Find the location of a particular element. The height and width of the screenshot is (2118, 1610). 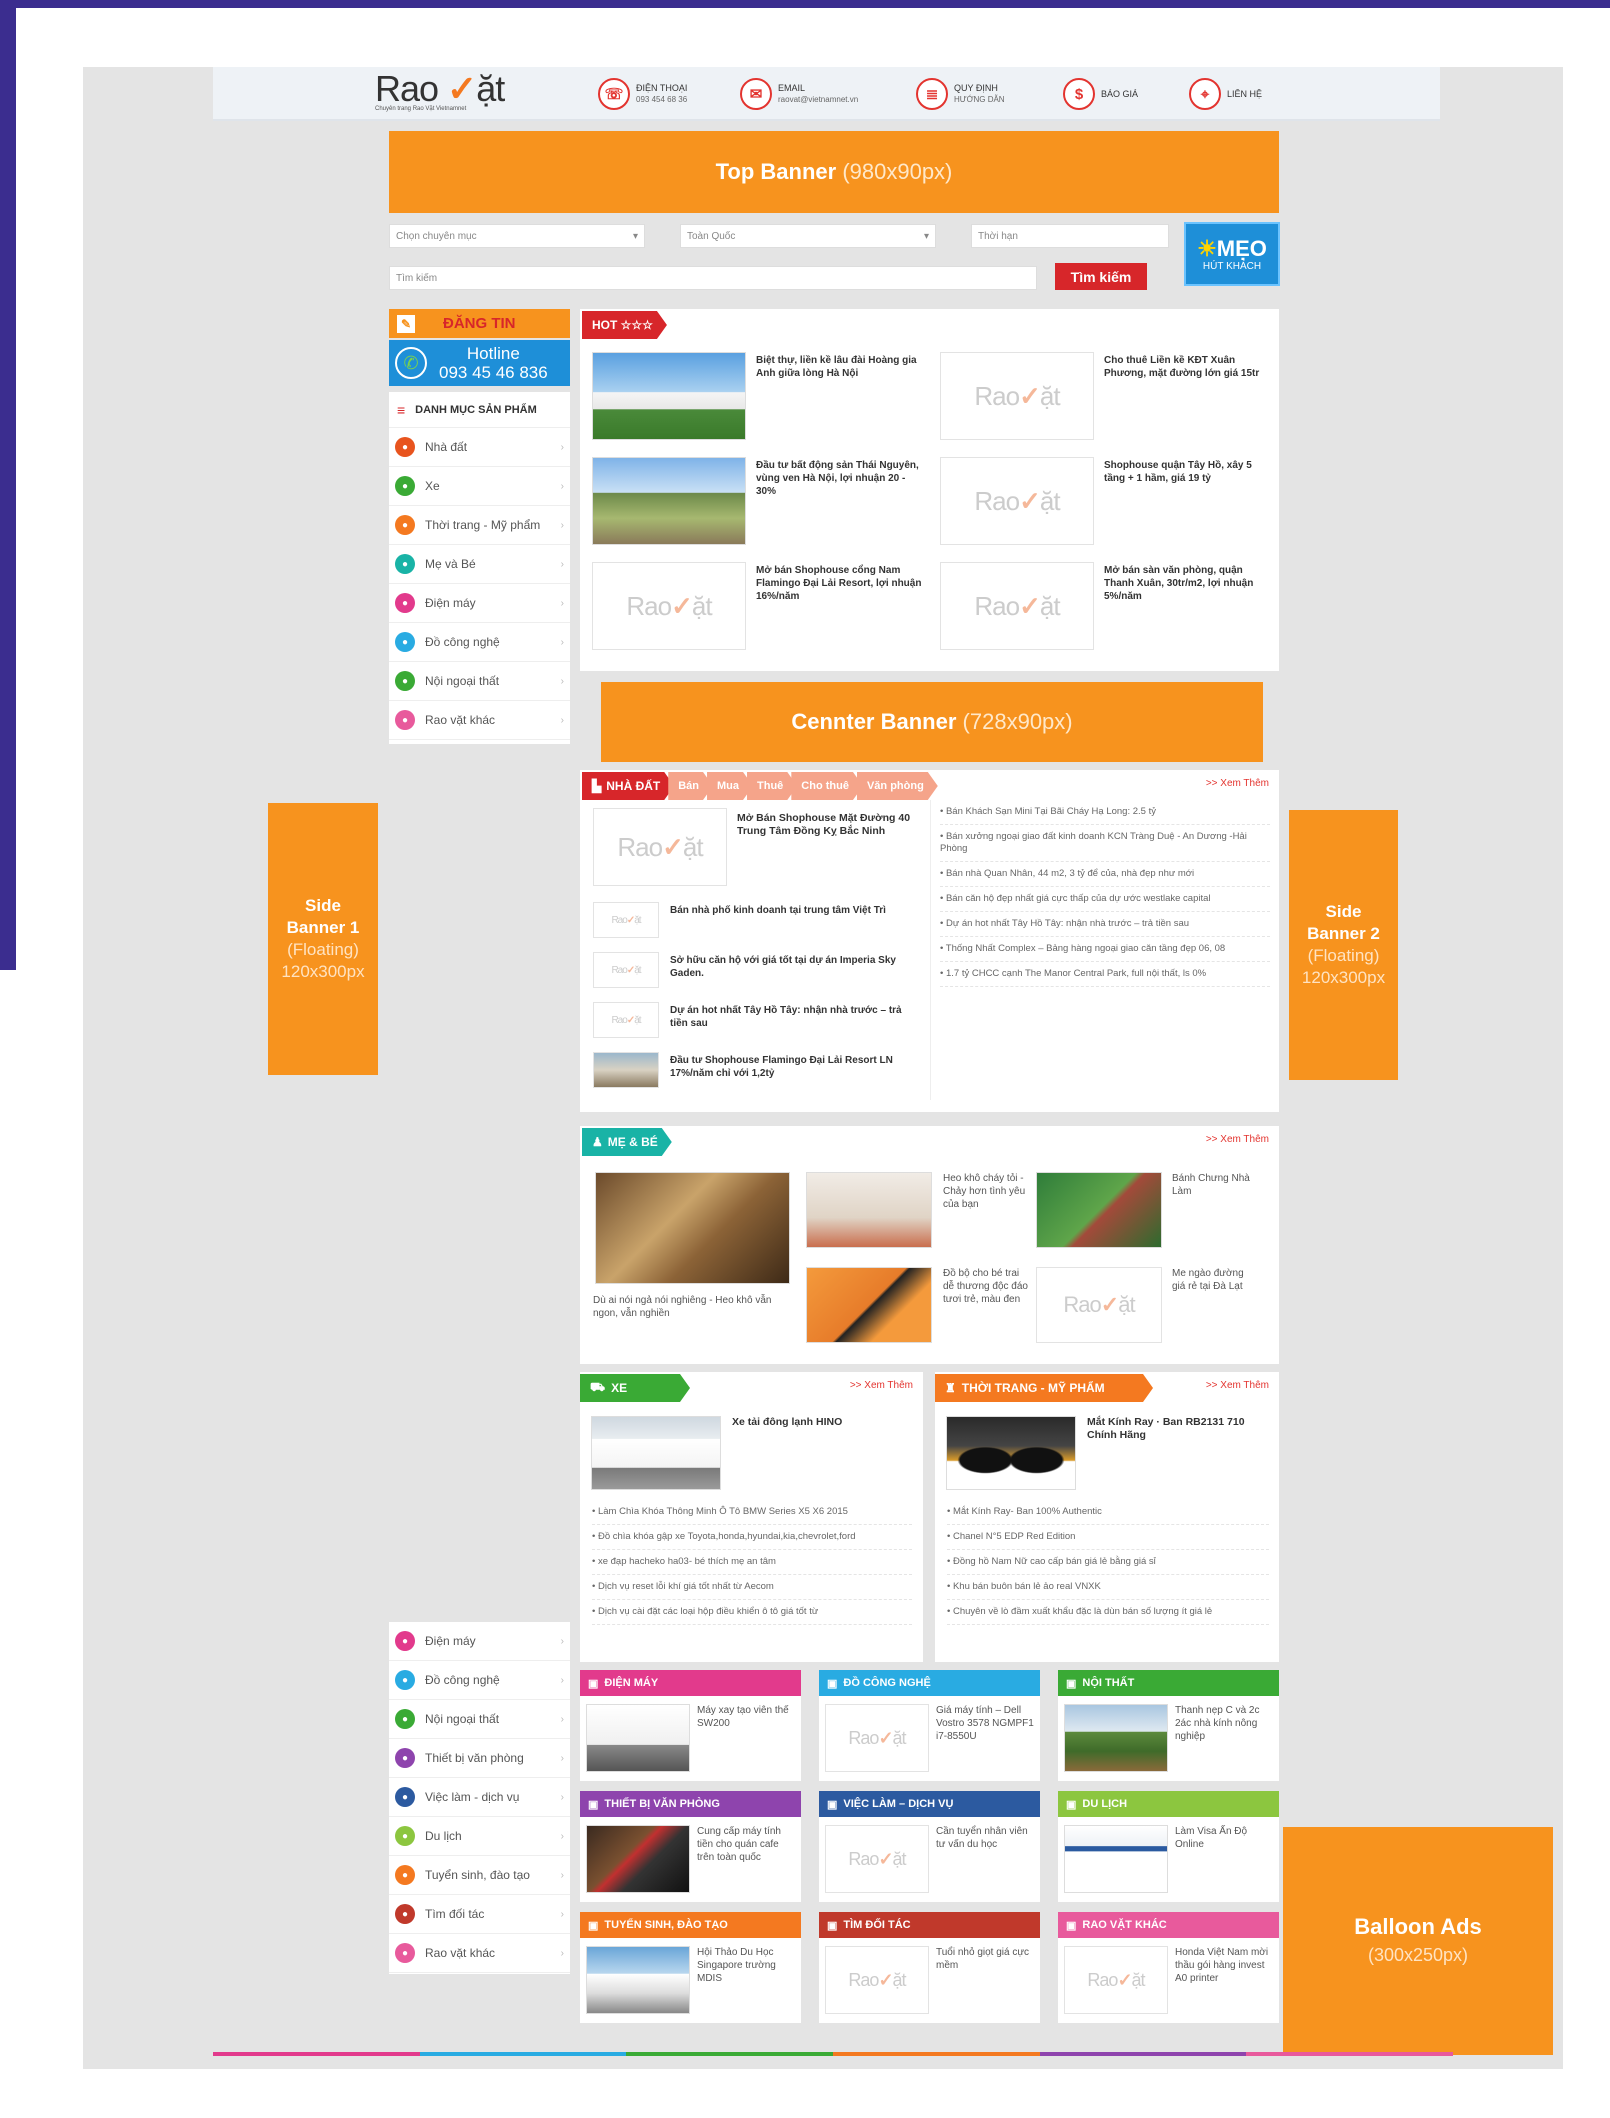

category-box-header: ▣ RAO VẶT KHÁC is located at coordinates (1168, 1925).